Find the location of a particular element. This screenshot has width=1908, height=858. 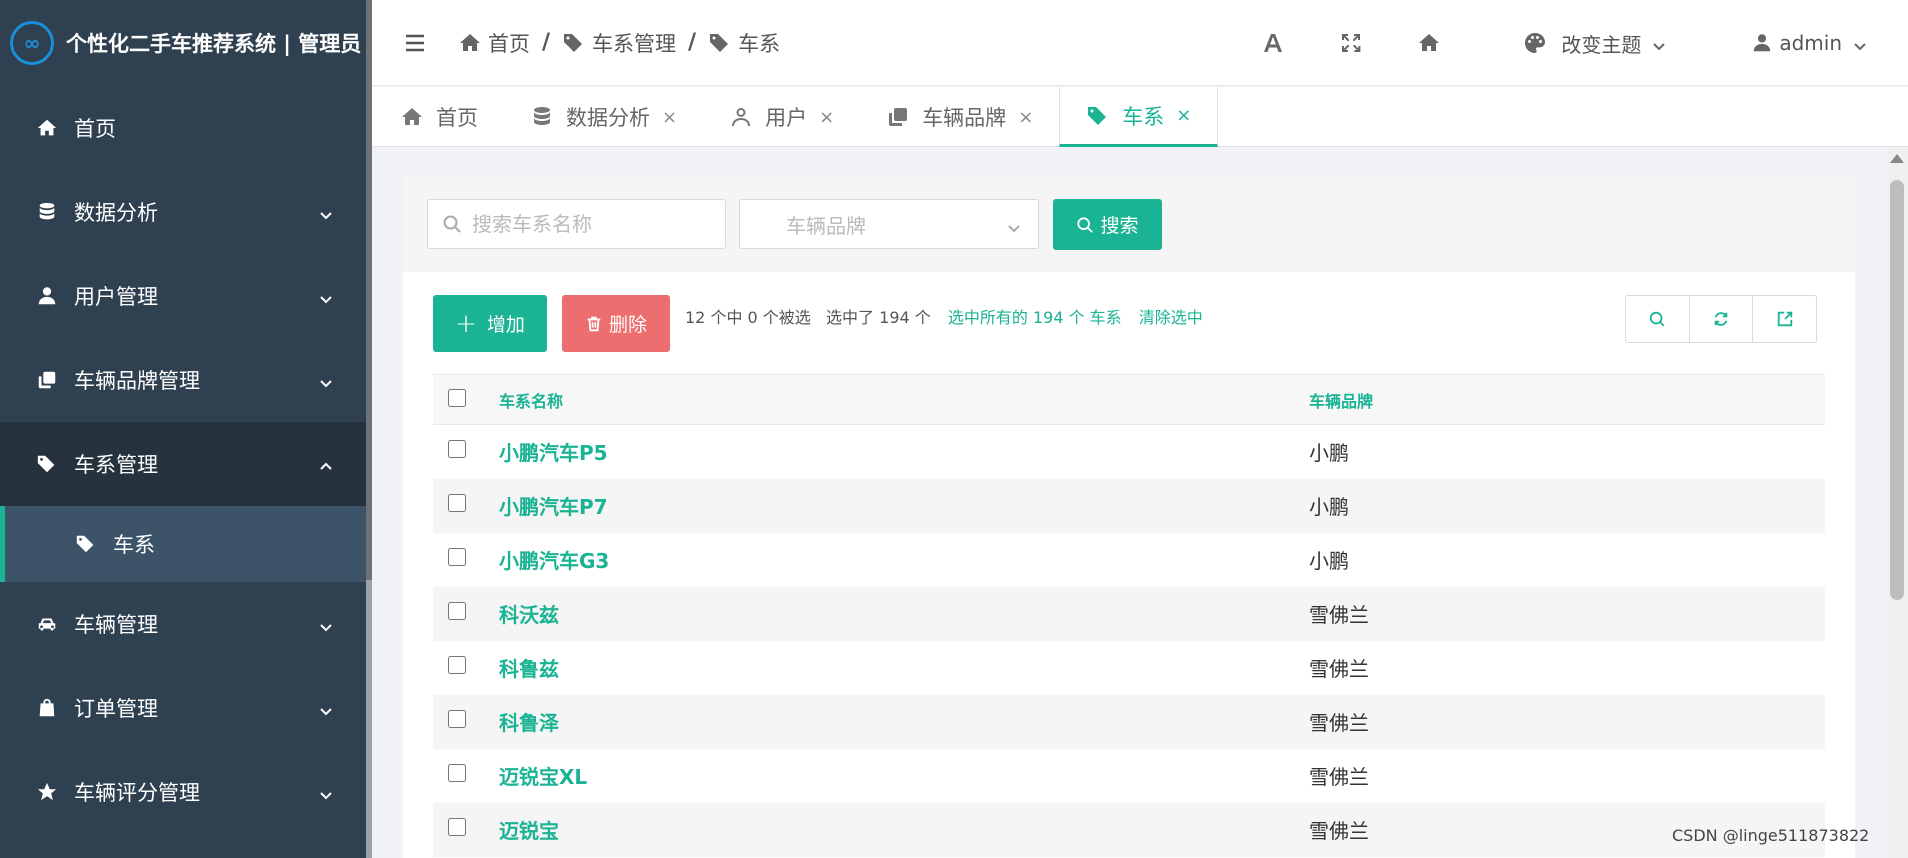

search-bar: 车辆品牌 搜索 is located at coordinates (1129, 224).